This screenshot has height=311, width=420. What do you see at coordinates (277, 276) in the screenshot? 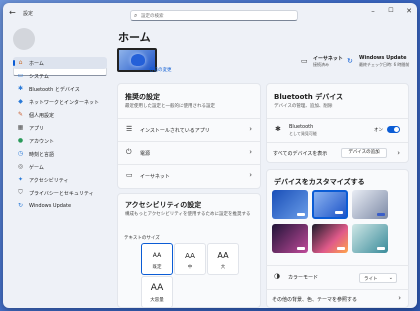
I see `palette-icon: ◑` at bounding box center [277, 276].